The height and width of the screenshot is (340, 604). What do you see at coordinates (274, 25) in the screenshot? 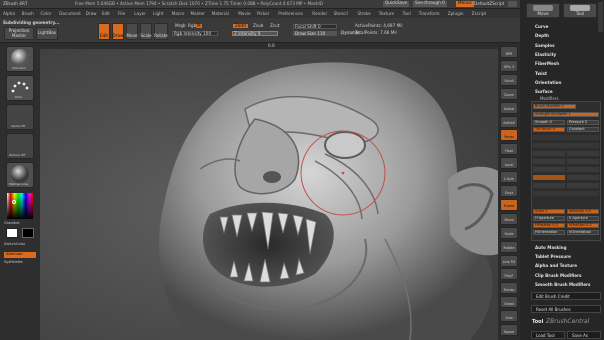
I see `zcut-button: Zcut` at bounding box center [274, 25].